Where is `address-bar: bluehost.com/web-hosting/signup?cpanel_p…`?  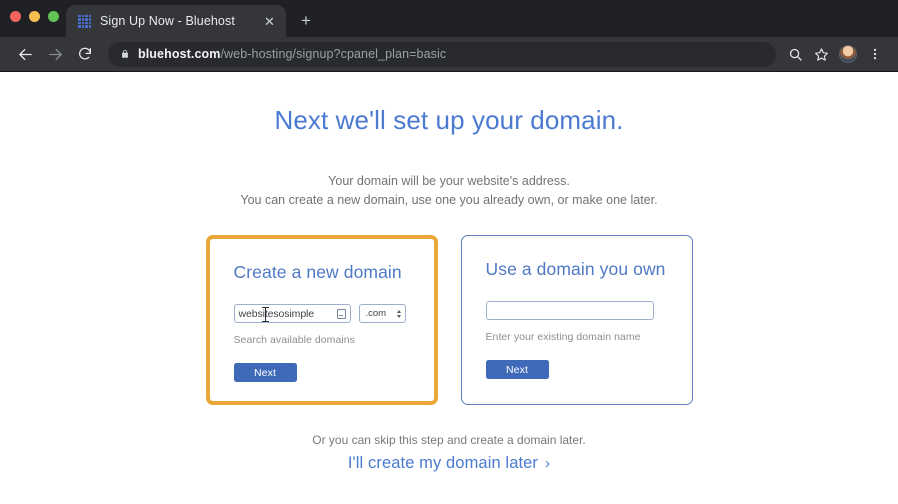 address-bar: bluehost.com/web-hosting/signup?cpanel_p… is located at coordinates (442, 54).